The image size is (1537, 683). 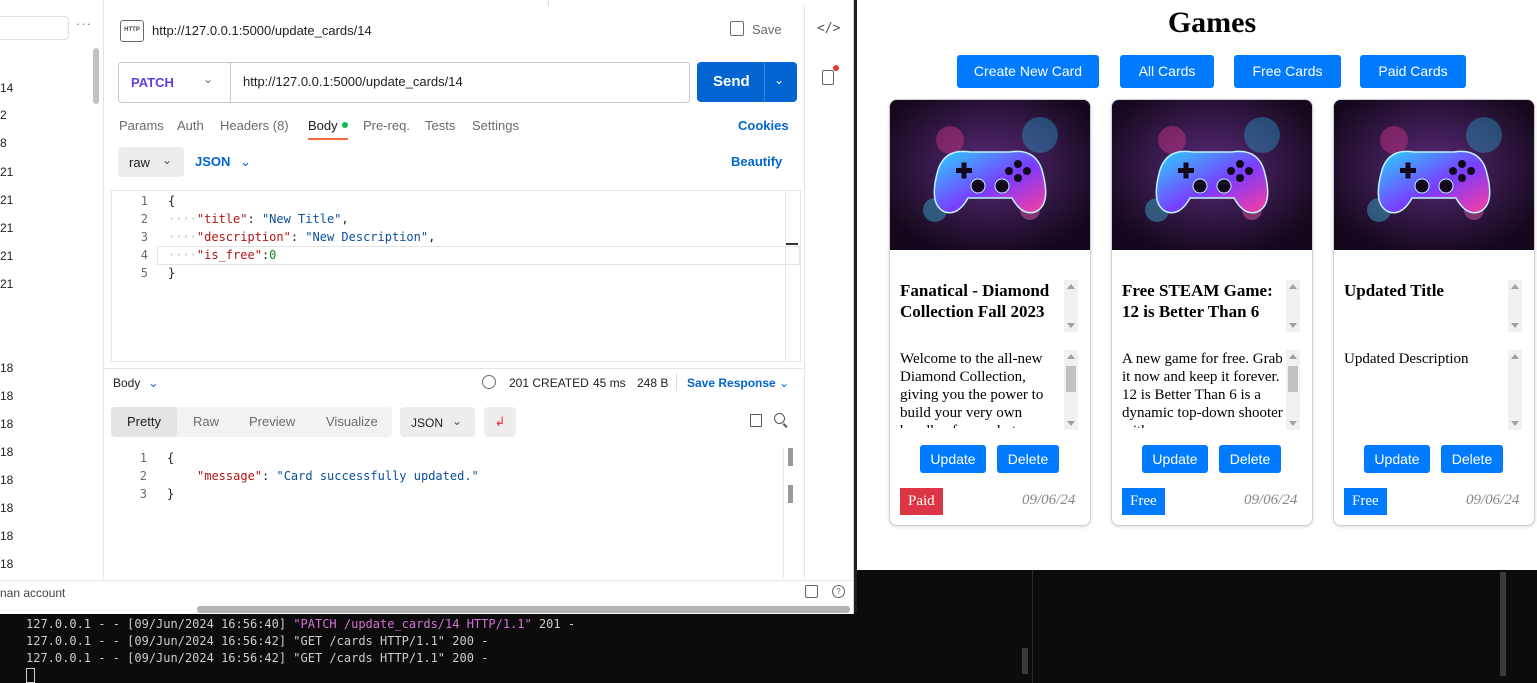 What do you see at coordinates (747, 82) in the screenshot?
I see `send-button: Send ⌄` at bounding box center [747, 82].